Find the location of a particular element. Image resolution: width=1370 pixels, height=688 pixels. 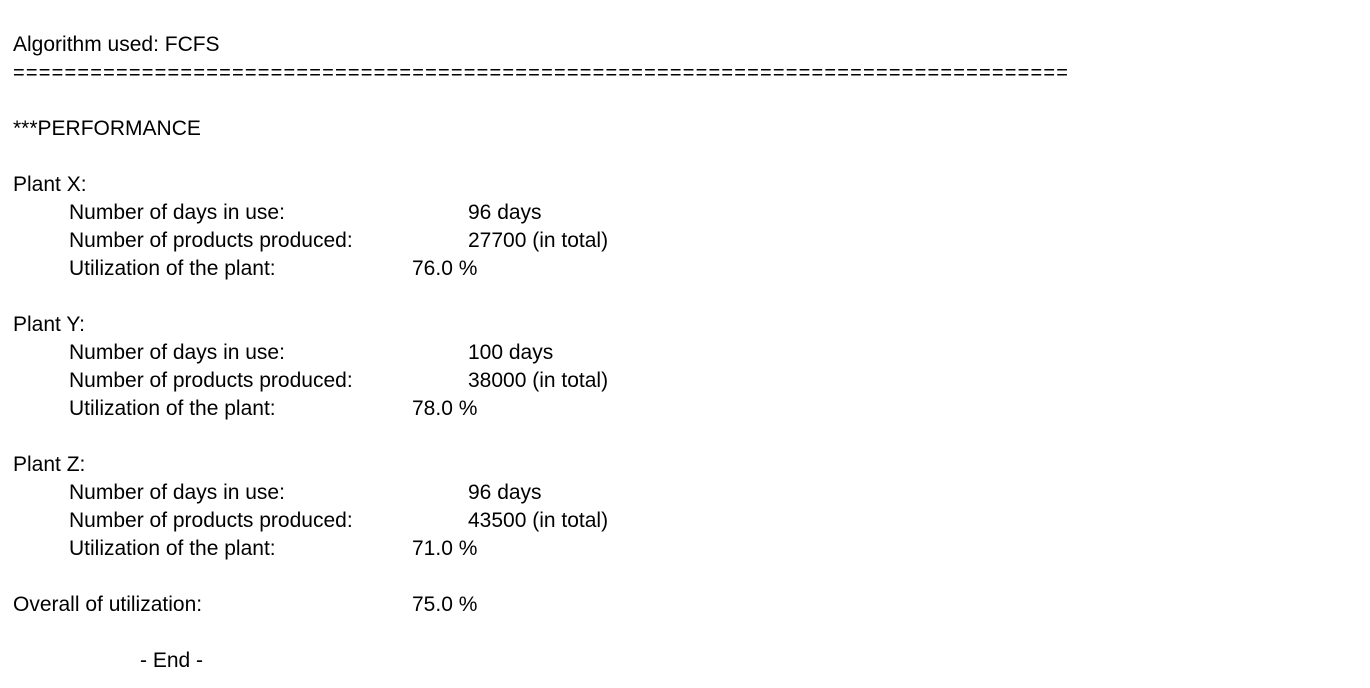

algorithm-line: Algorithm used: FCFS is located at coordinates (116, 44).